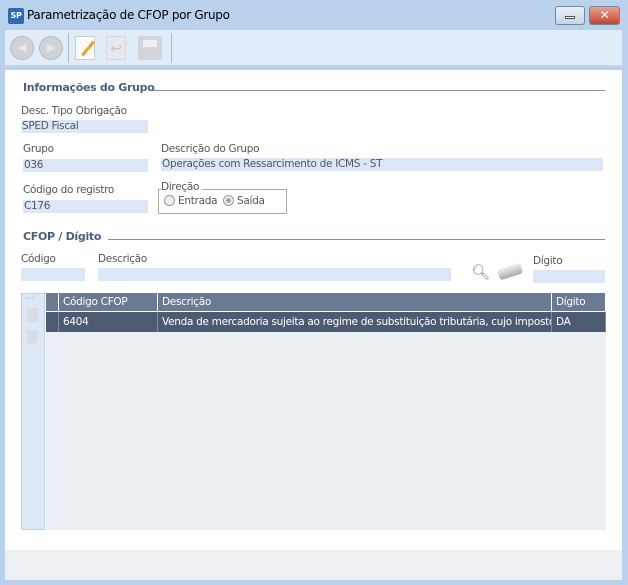  What do you see at coordinates (570, 15) in the screenshot?
I see `minimize-button` at bounding box center [570, 15].